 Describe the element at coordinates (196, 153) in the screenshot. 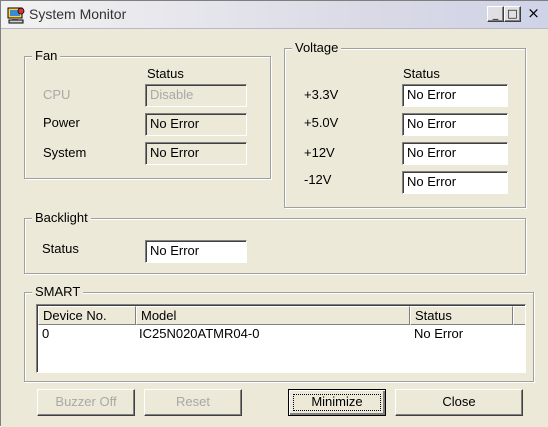

I see `fan-system-status-field: No Error` at that location.